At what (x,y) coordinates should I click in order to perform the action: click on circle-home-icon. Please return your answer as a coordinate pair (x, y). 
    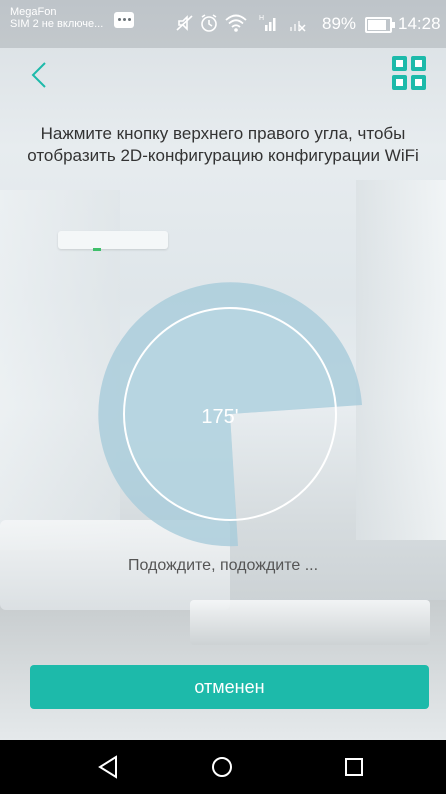
    Looking at the image, I should click on (222, 767).